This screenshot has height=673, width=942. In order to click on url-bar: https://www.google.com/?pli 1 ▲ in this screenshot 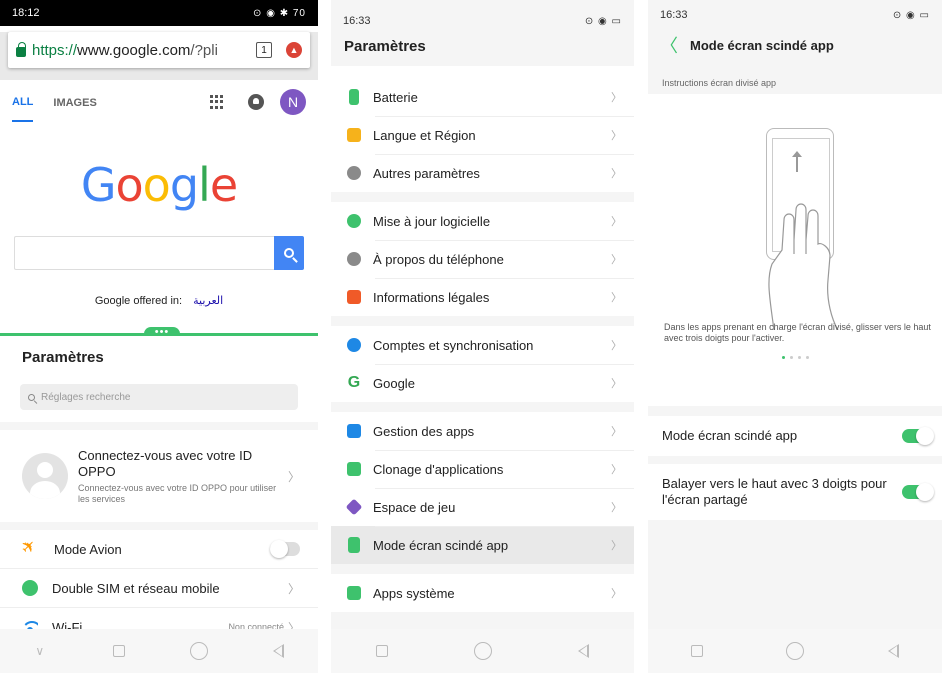, I will do `click(159, 50)`.